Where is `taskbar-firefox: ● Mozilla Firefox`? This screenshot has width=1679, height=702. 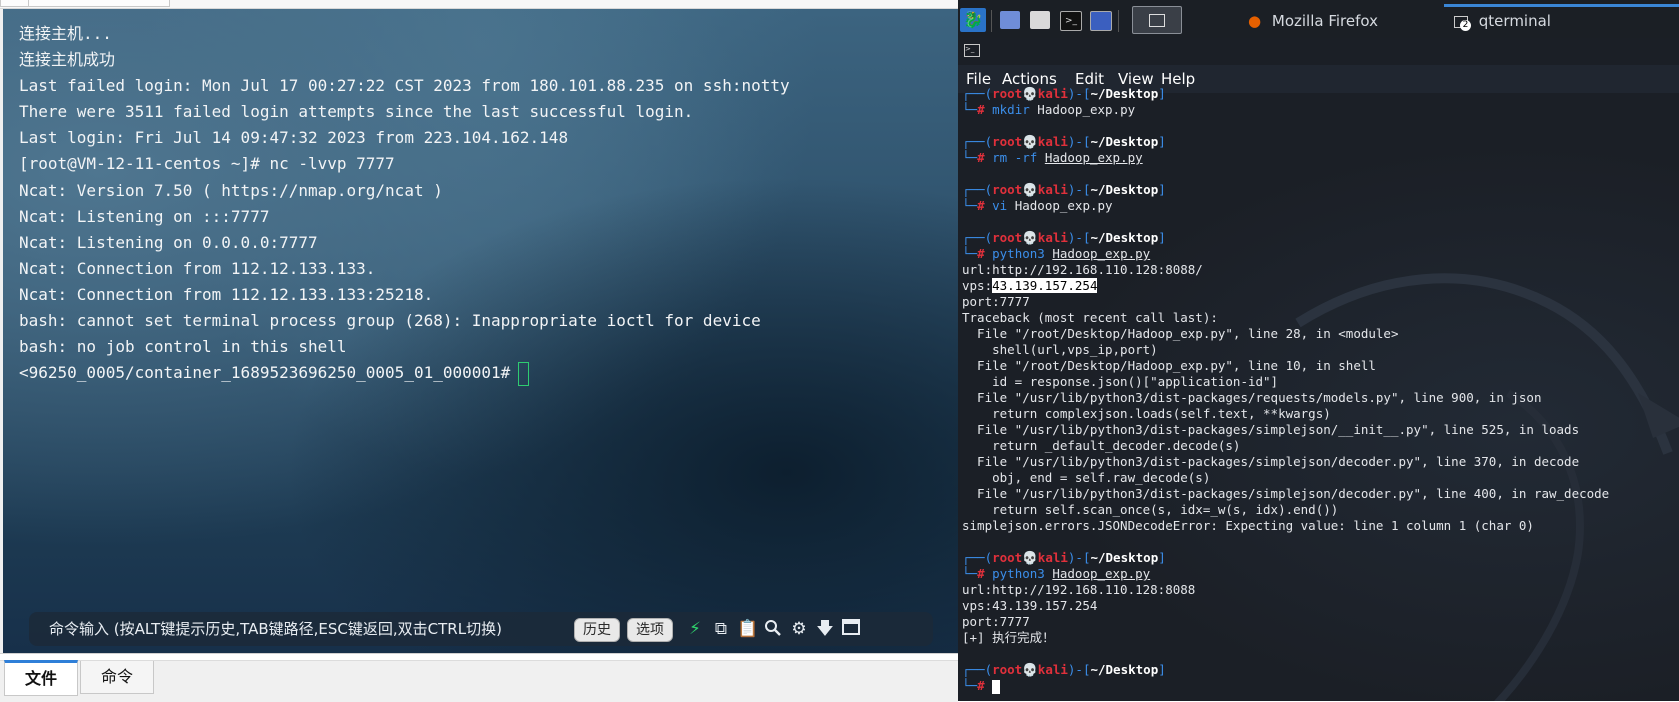 taskbar-firefox: ● Mozilla Firefox is located at coordinates (1313, 21).